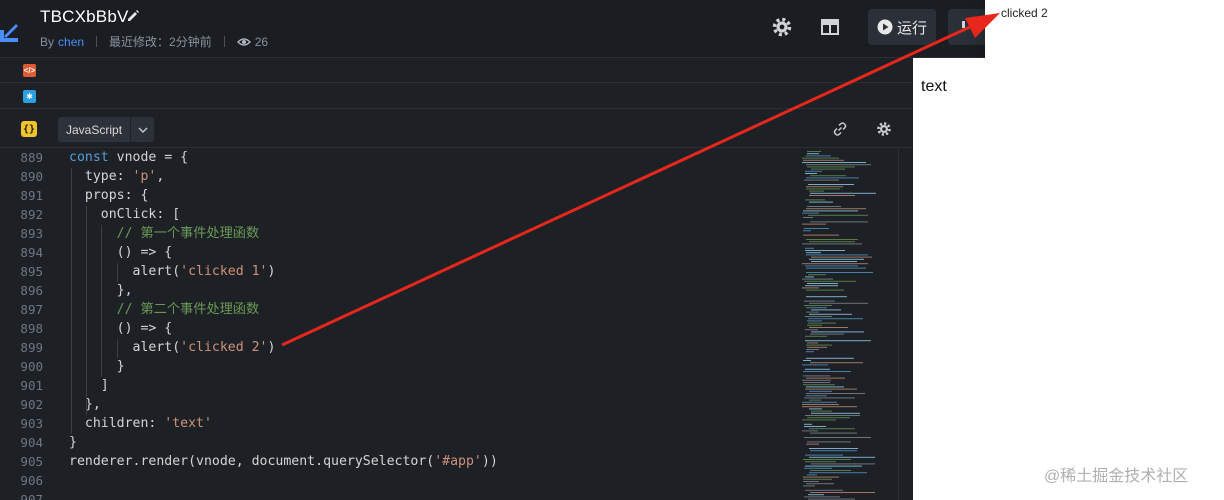 Image resolution: width=1224 pixels, height=500 pixels. Describe the element at coordinates (140, 423) in the screenshot. I see `code-line: children: 'text'` at that location.